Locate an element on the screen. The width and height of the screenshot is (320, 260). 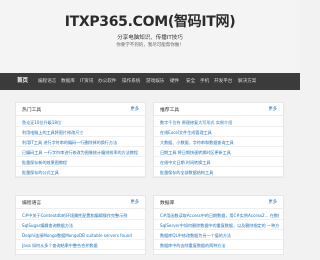
nav-item-games: 游戏娱乐 is located at coordinates (155, 81).